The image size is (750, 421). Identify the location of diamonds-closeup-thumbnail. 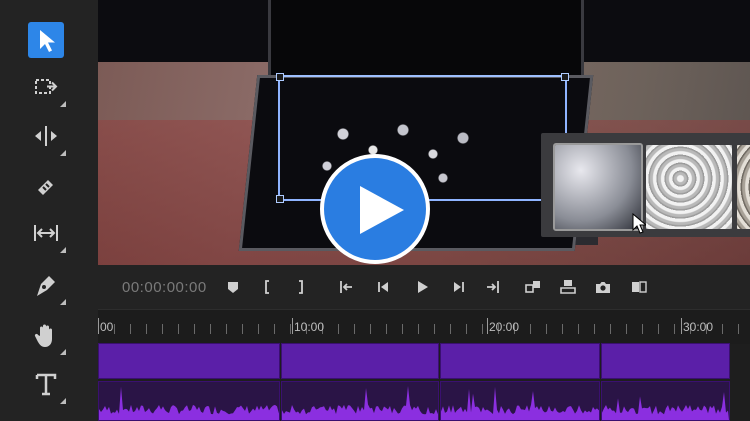
(600, 188).